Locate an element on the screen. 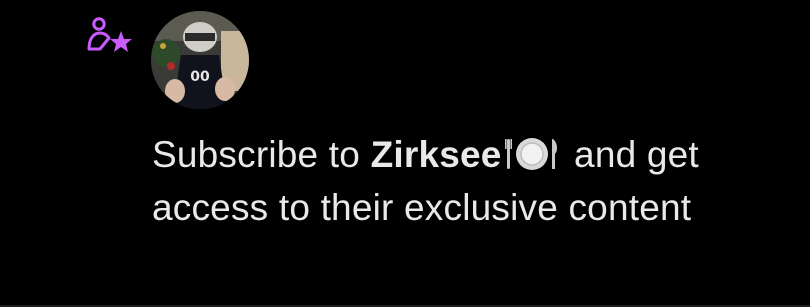  user-avatar: 00 is located at coordinates (200, 60).